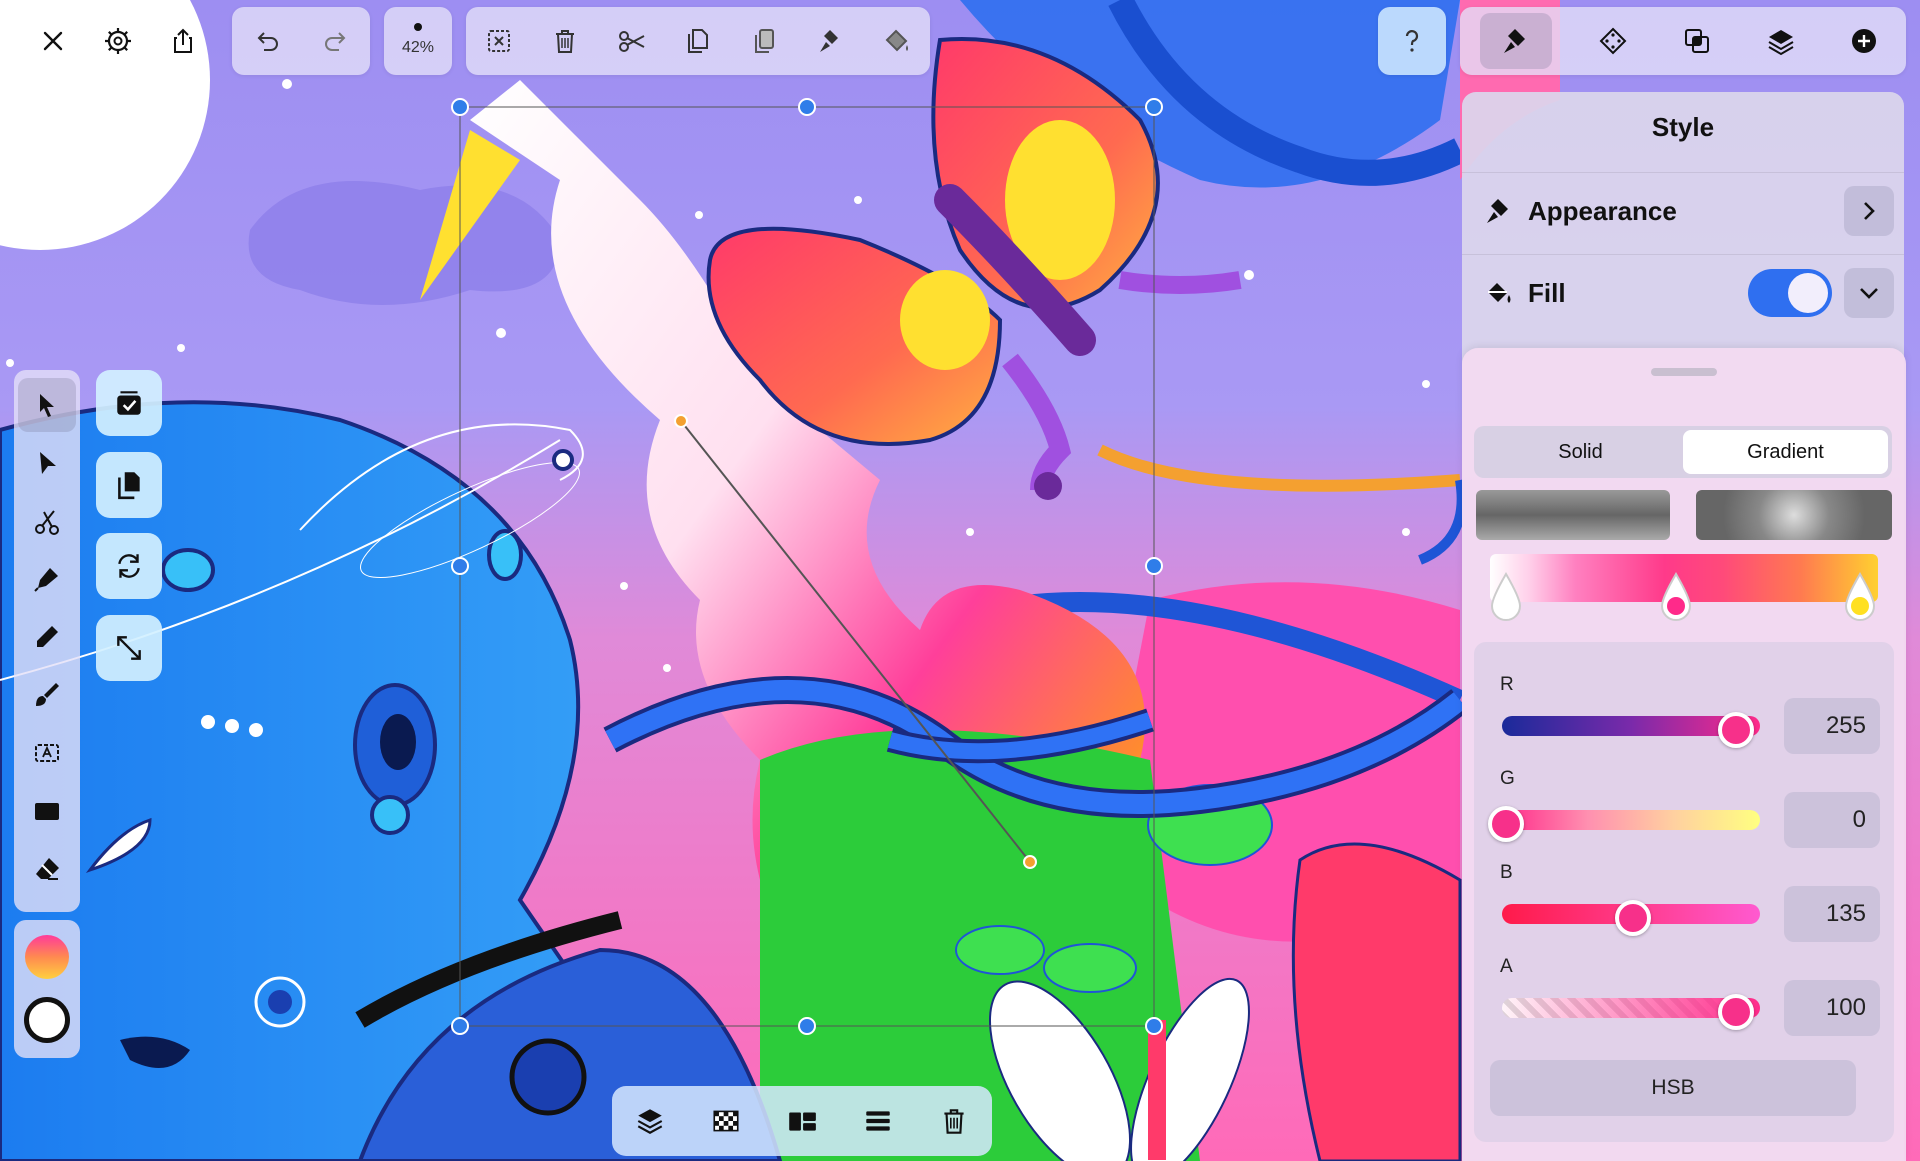 This screenshot has height=1161, width=1920. I want to click on channel-label-g: G, so click(1507, 778).